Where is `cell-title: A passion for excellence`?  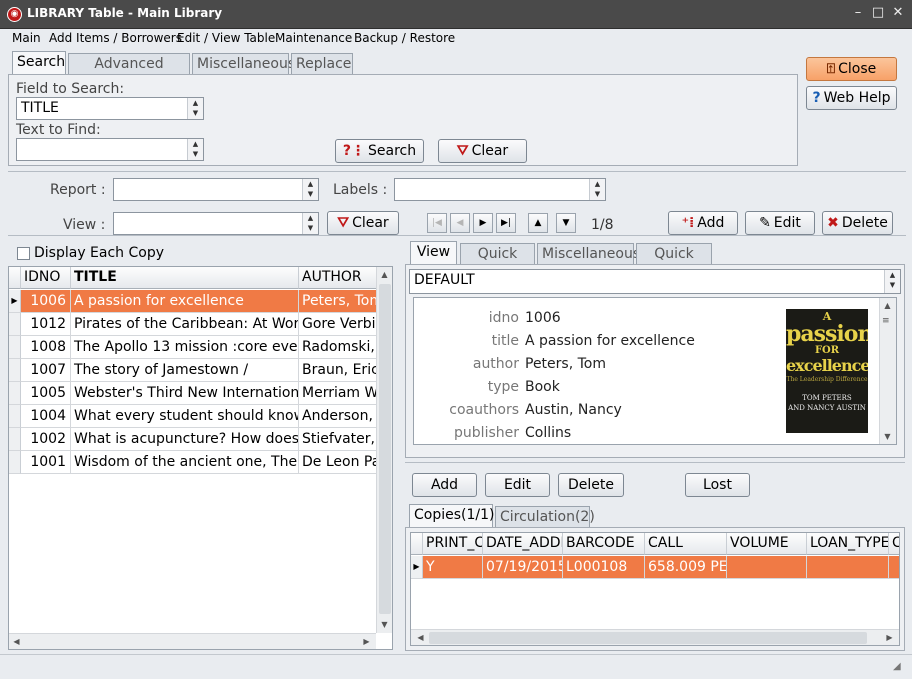
cell-title: A passion for excellence is located at coordinates (185, 301).